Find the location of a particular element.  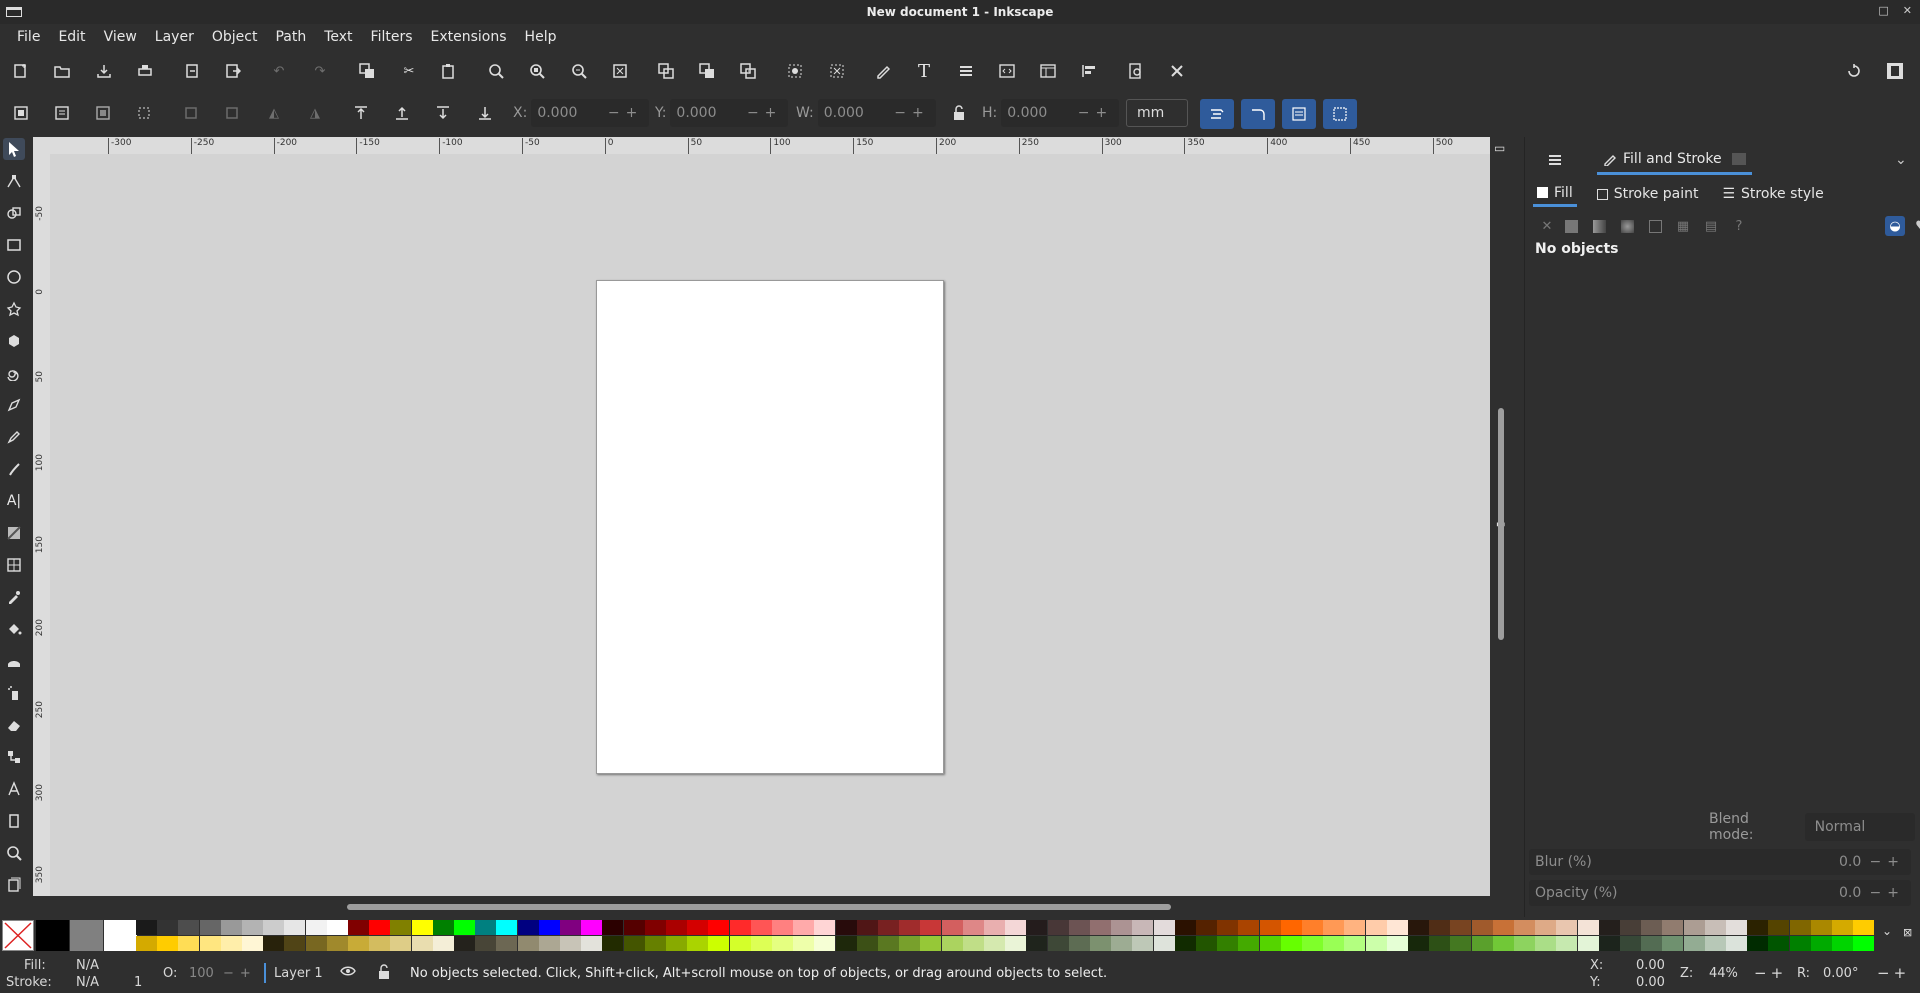

gradient-tool-icon is located at coordinates (14, 533).